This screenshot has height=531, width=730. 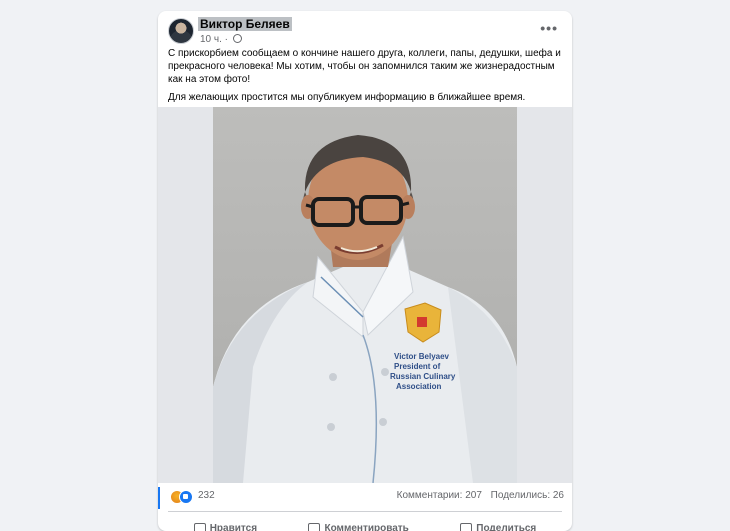 I want to click on reaction-count: 232, so click(x=206, y=495).